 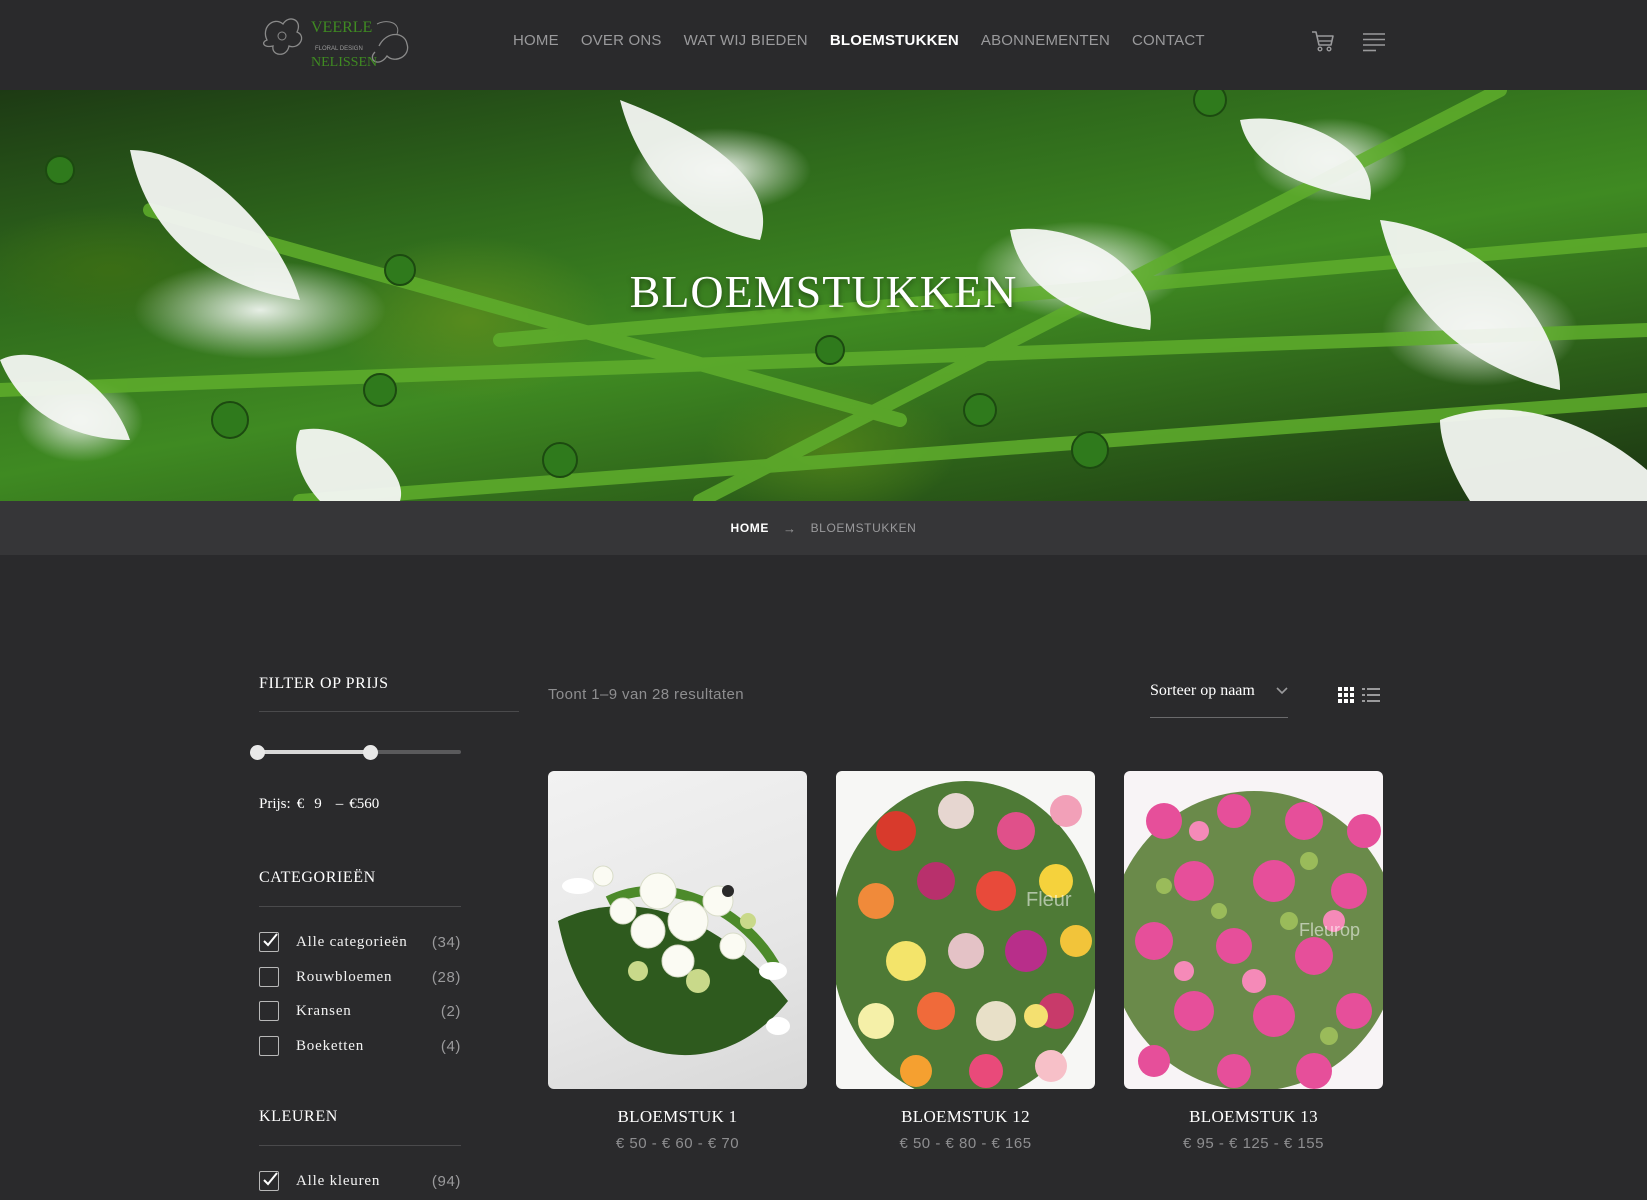 I want to click on sort-label: Sorteer op naam, so click(x=1202, y=690).